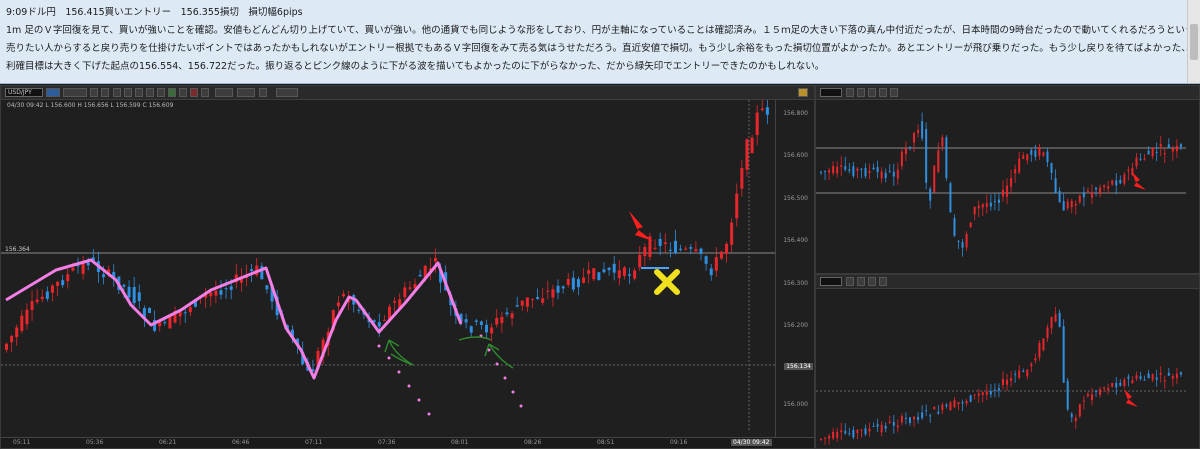  I want to click on symbol-select: USD/JPY, so click(24, 92).